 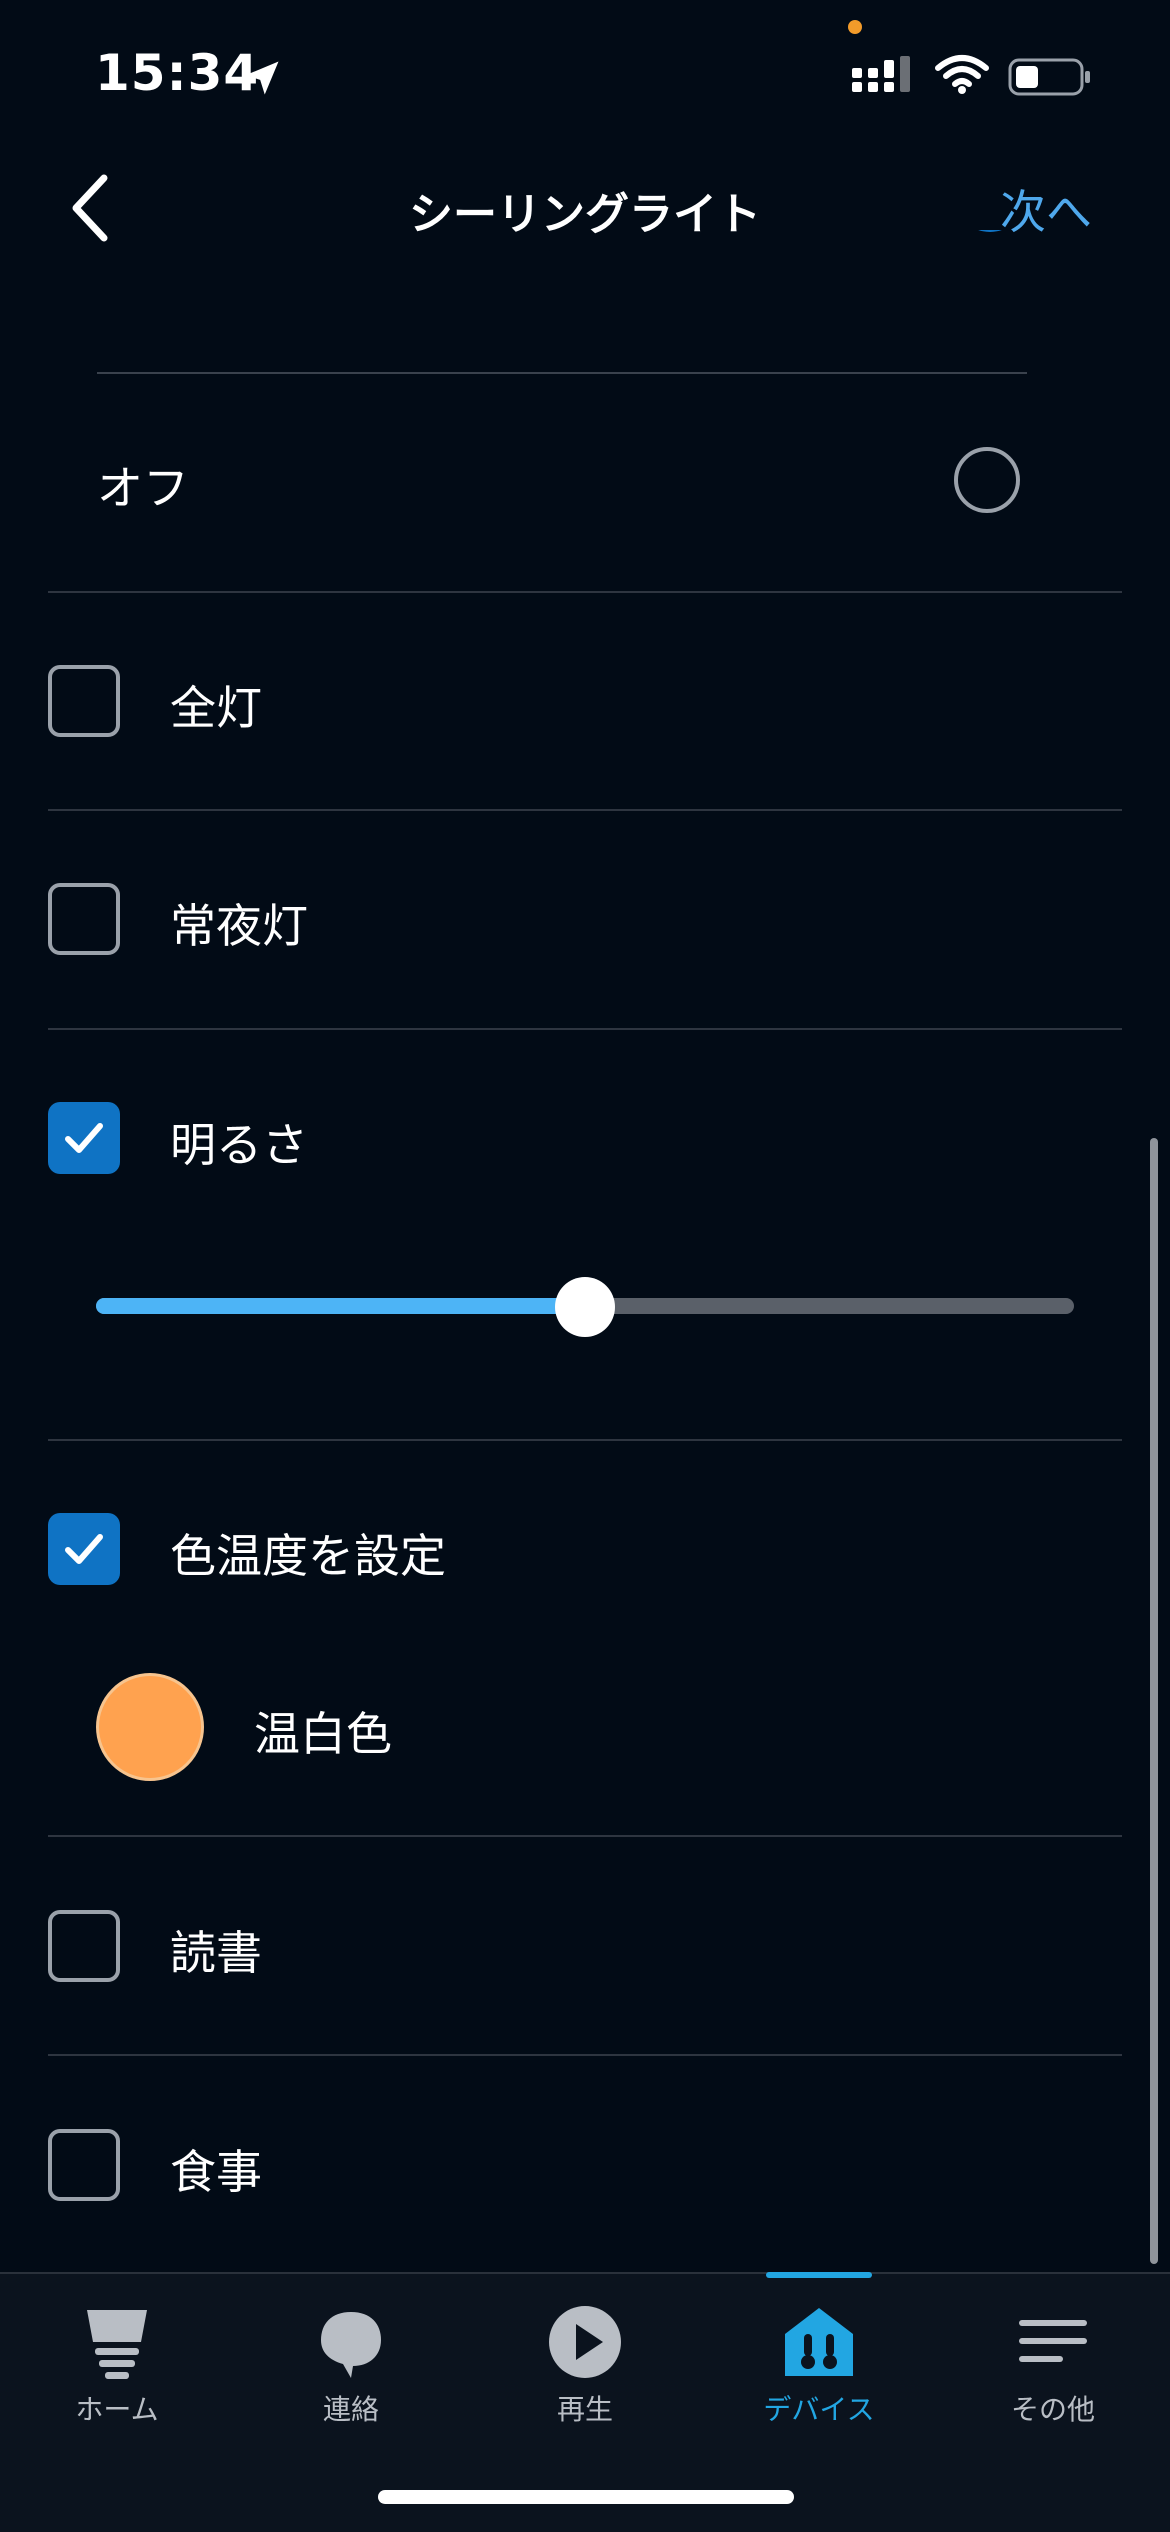 I want to click on location-arrow-icon, so click(x=262, y=78).